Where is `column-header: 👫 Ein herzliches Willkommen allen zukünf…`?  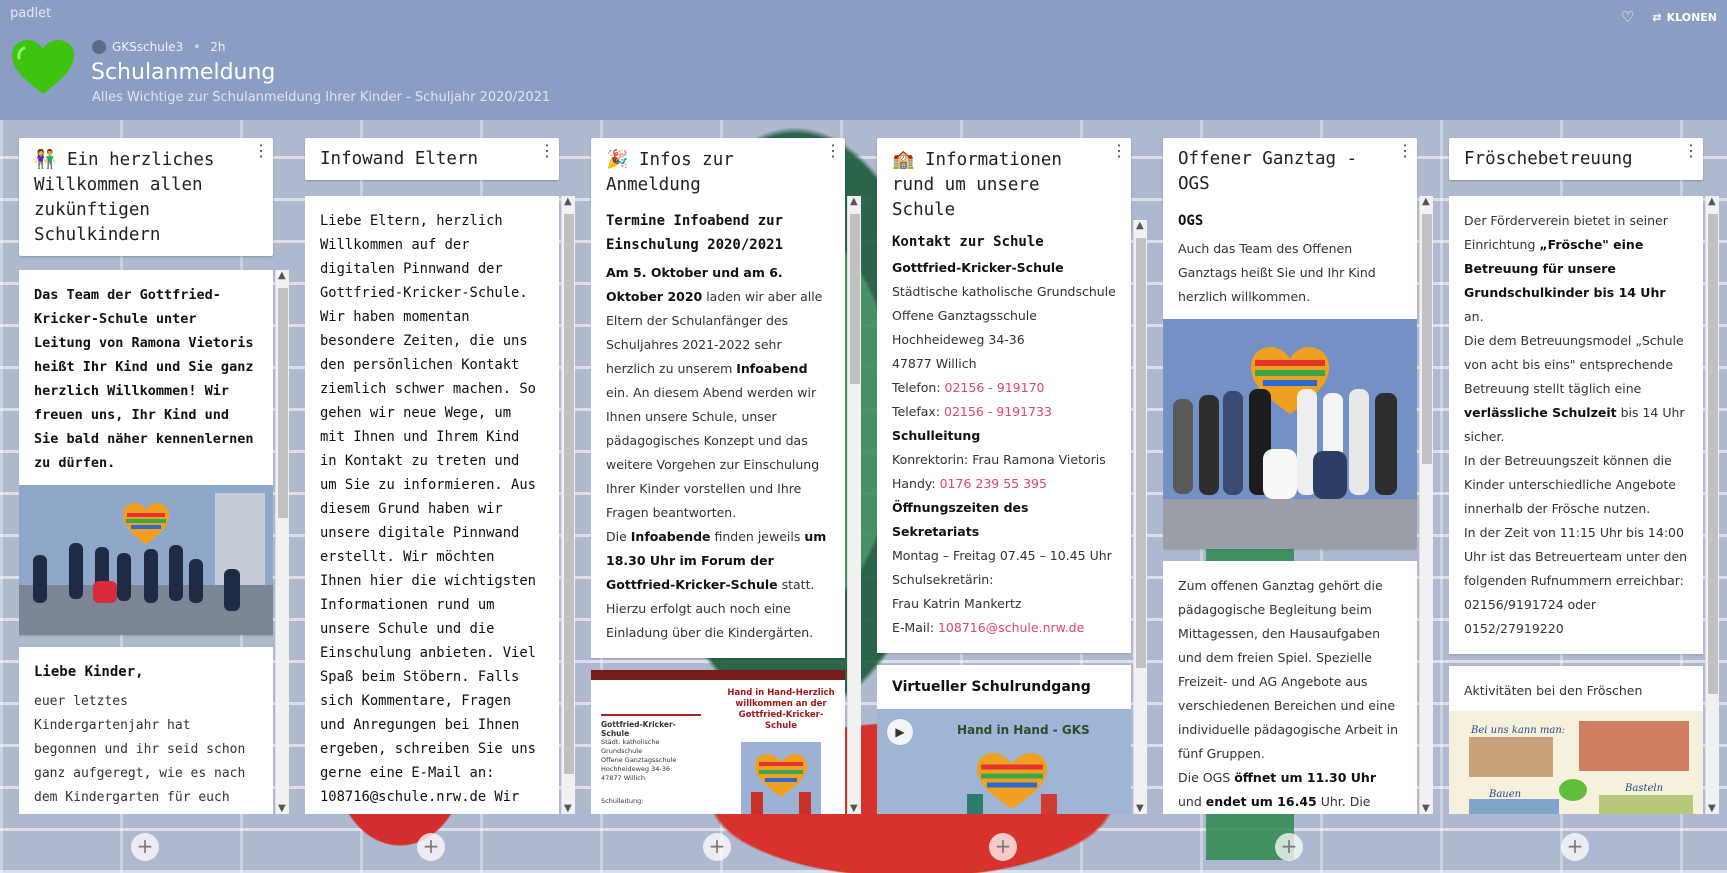
column-header: 👫 Ein herzliches Willkommen allen zukünf… is located at coordinates (146, 197).